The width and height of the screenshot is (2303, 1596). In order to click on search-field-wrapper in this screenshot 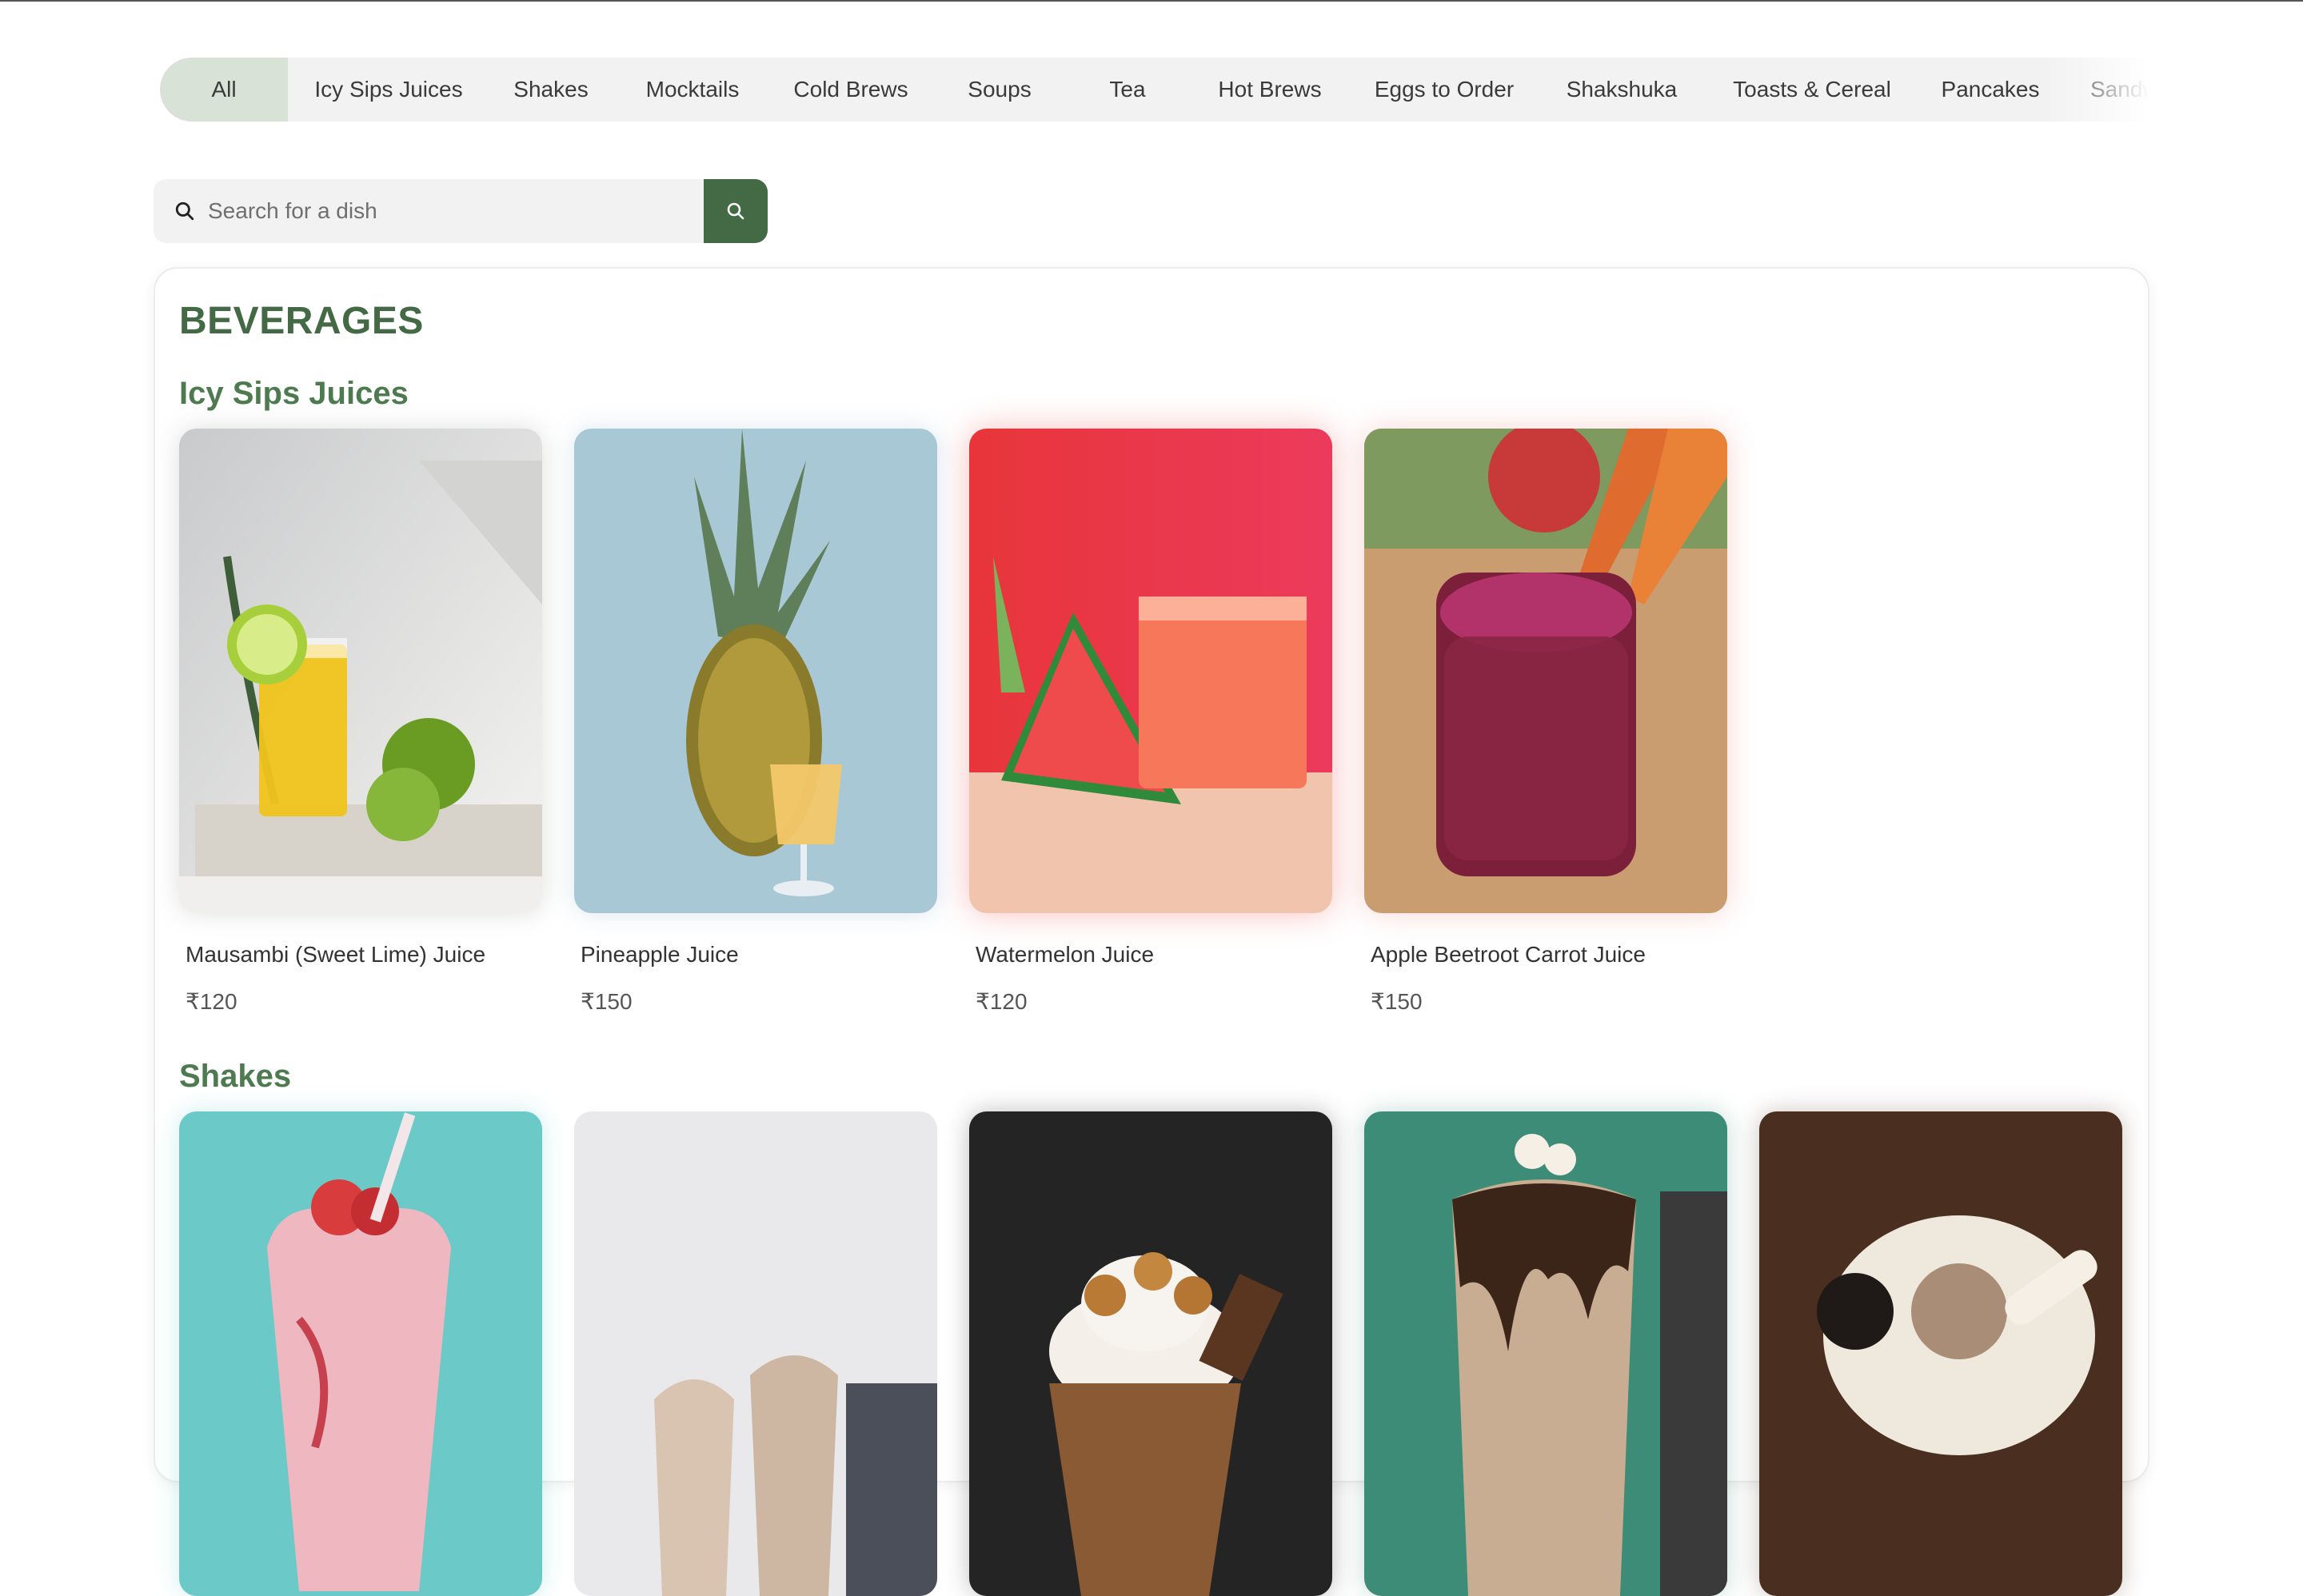, I will do `click(429, 211)`.